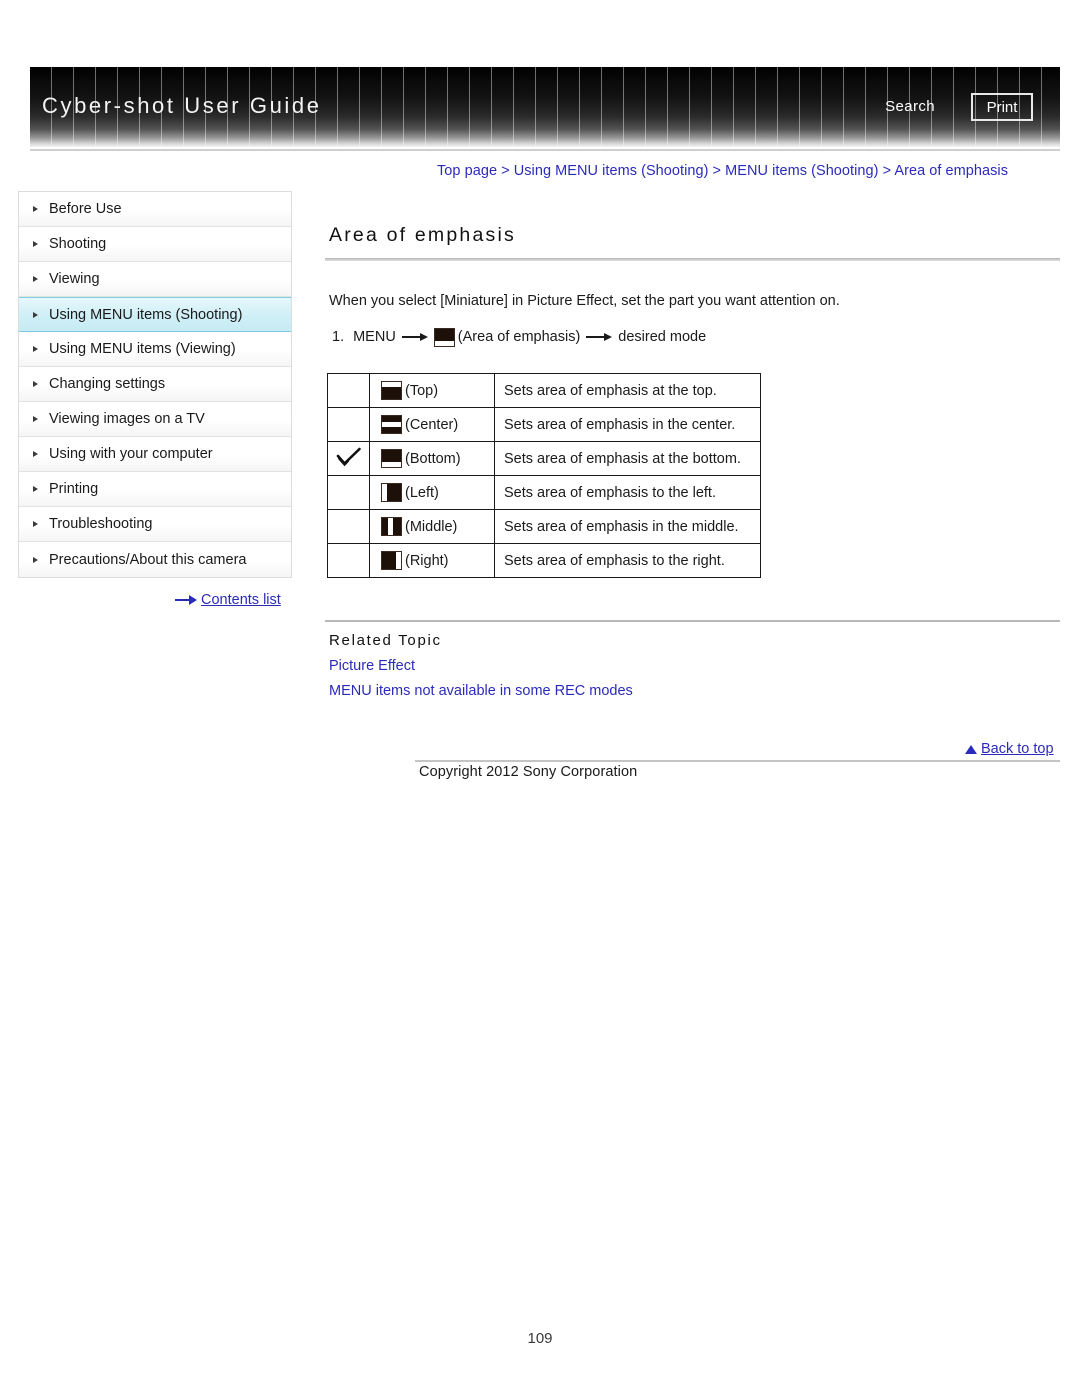  What do you see at coordinates (971, 749) in the screenshot?
I see `triangle-up-icon` at bounding box center [971, 749].